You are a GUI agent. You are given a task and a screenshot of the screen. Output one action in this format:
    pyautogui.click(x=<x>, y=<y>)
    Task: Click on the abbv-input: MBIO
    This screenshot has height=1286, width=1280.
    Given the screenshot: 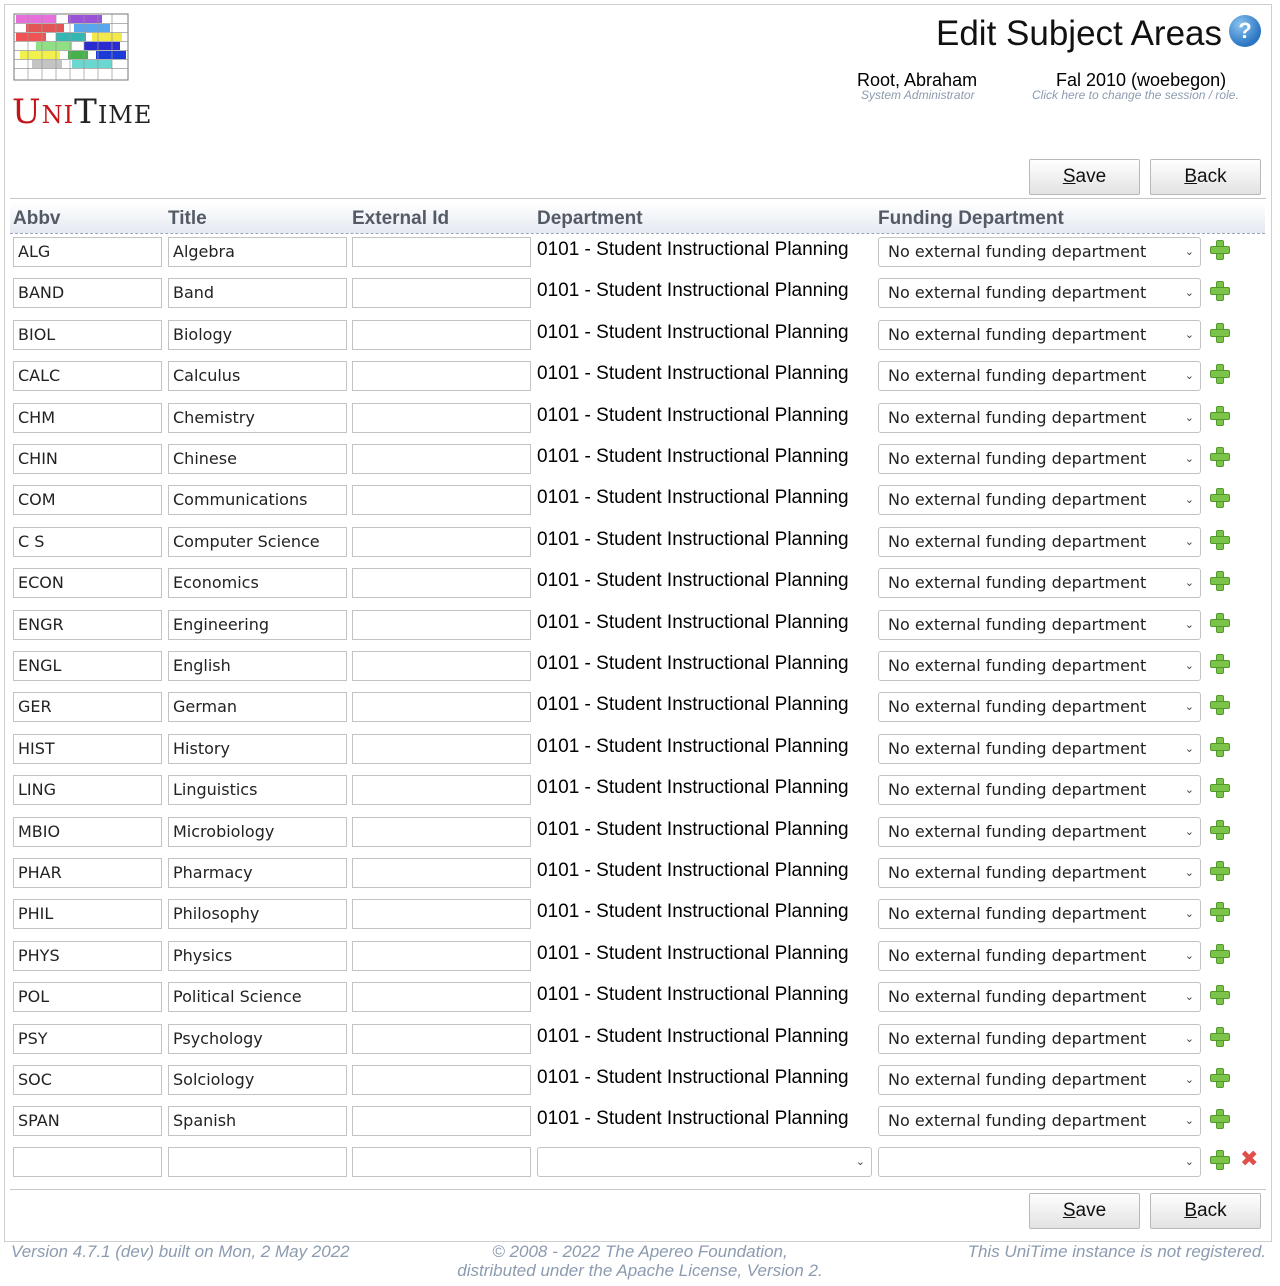 What is the action you would take?
    pyautogui.click(x=87, y=832)
    